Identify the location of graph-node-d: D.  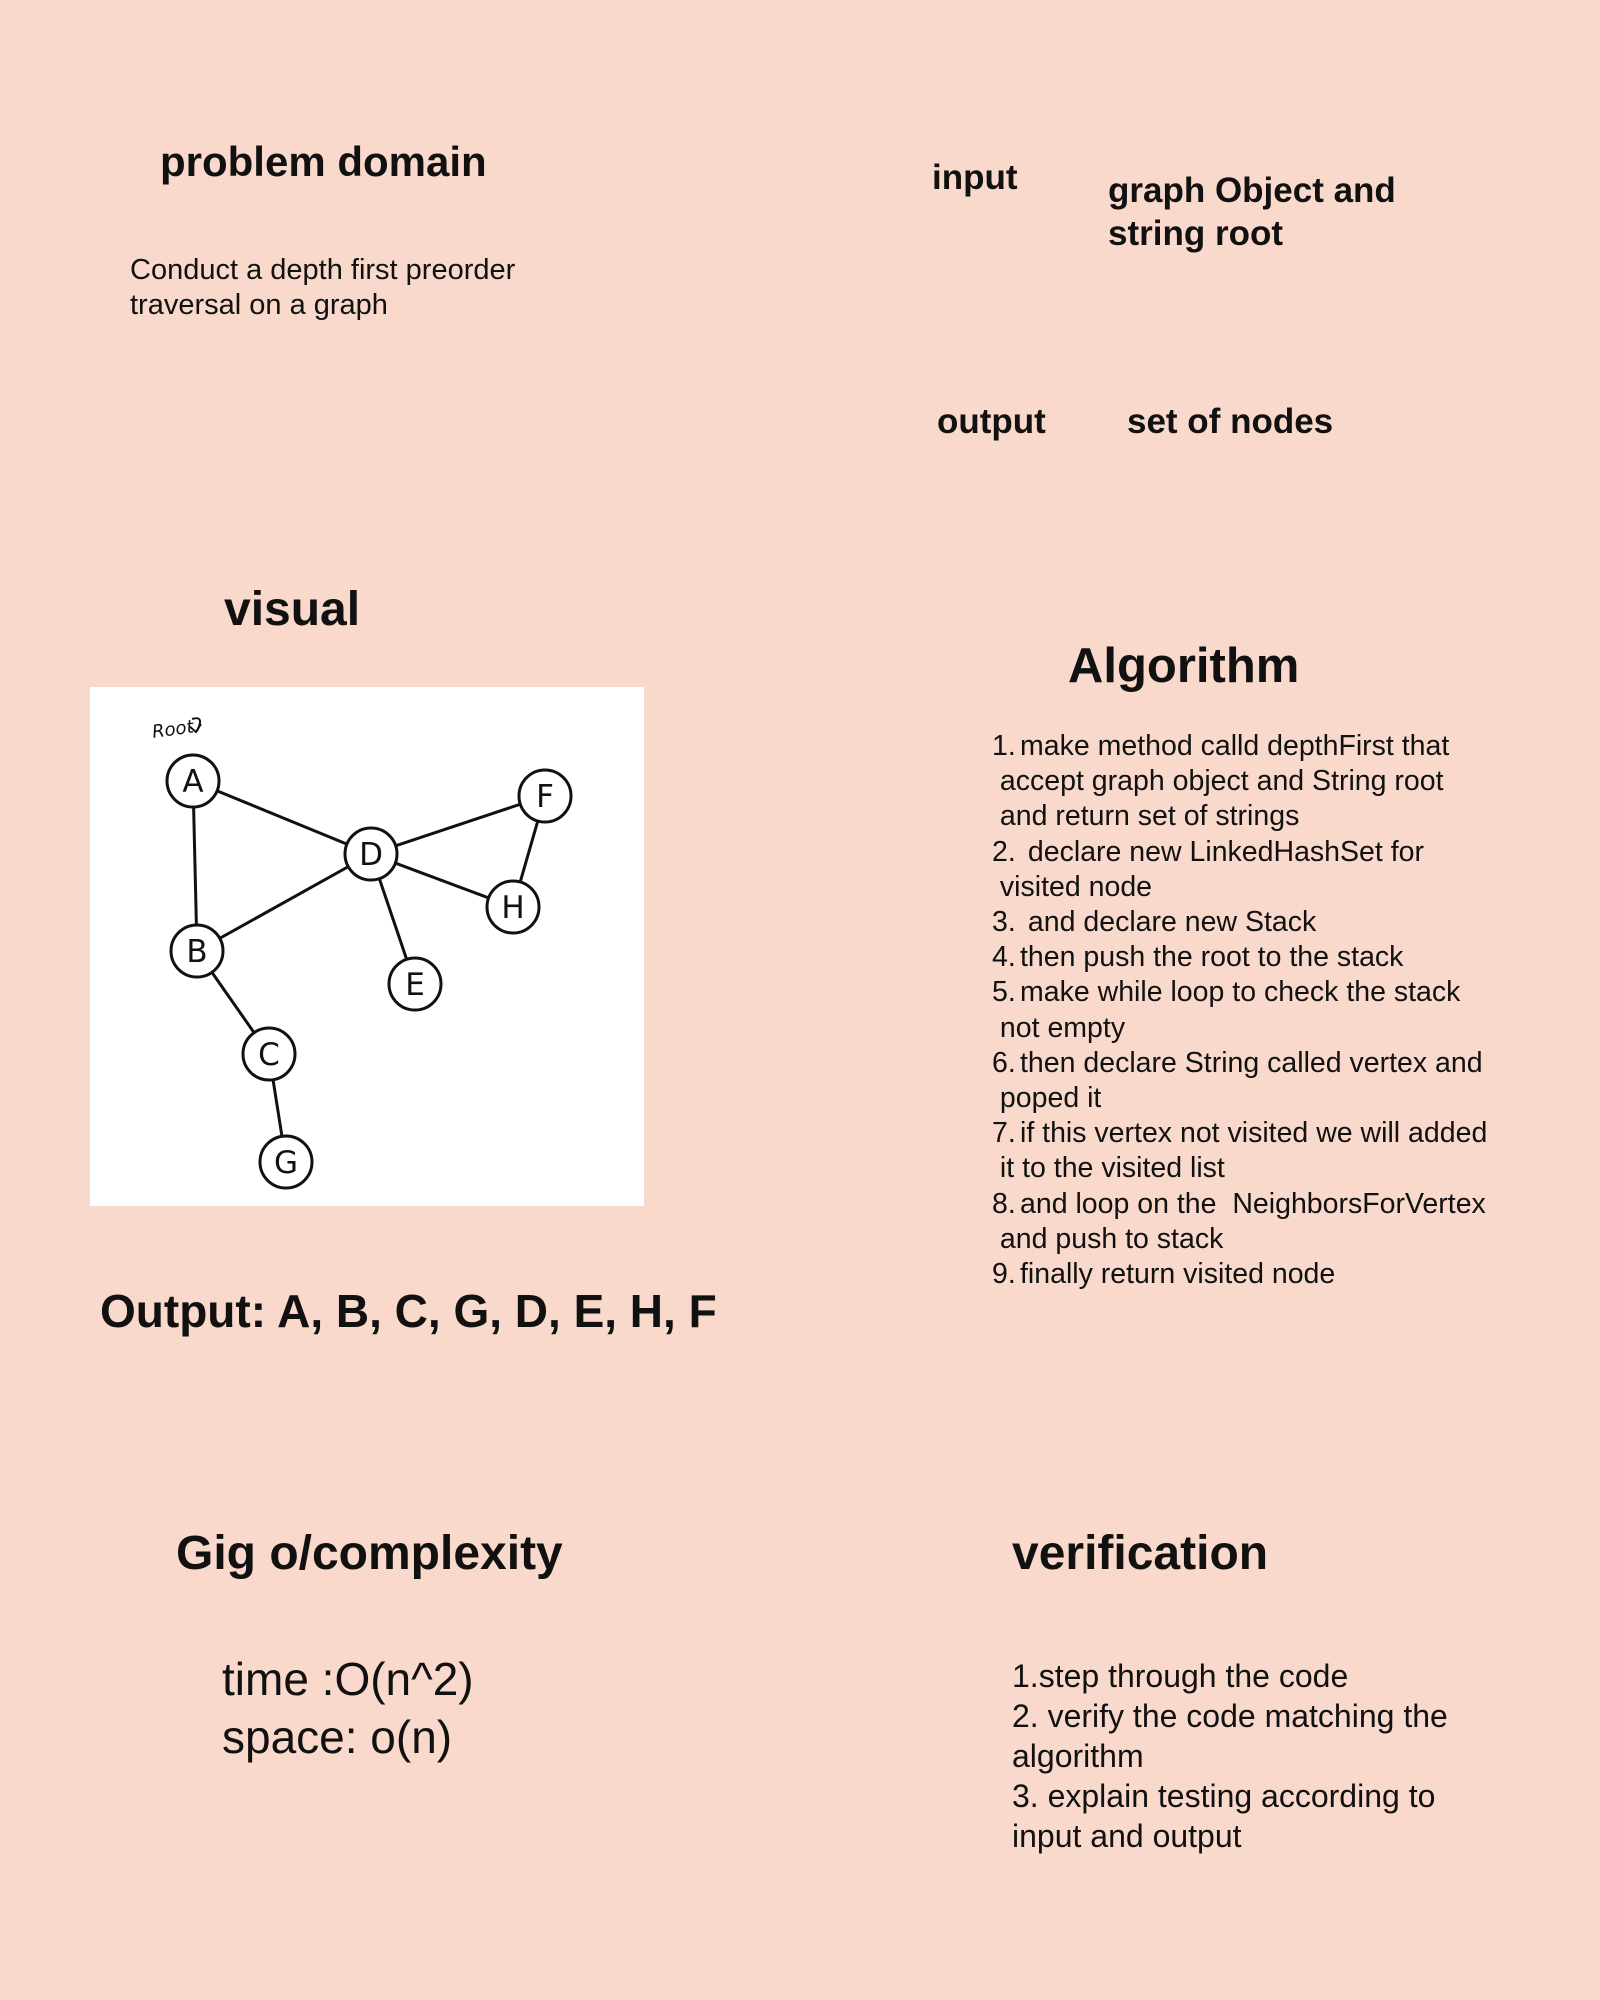
(371, 854).